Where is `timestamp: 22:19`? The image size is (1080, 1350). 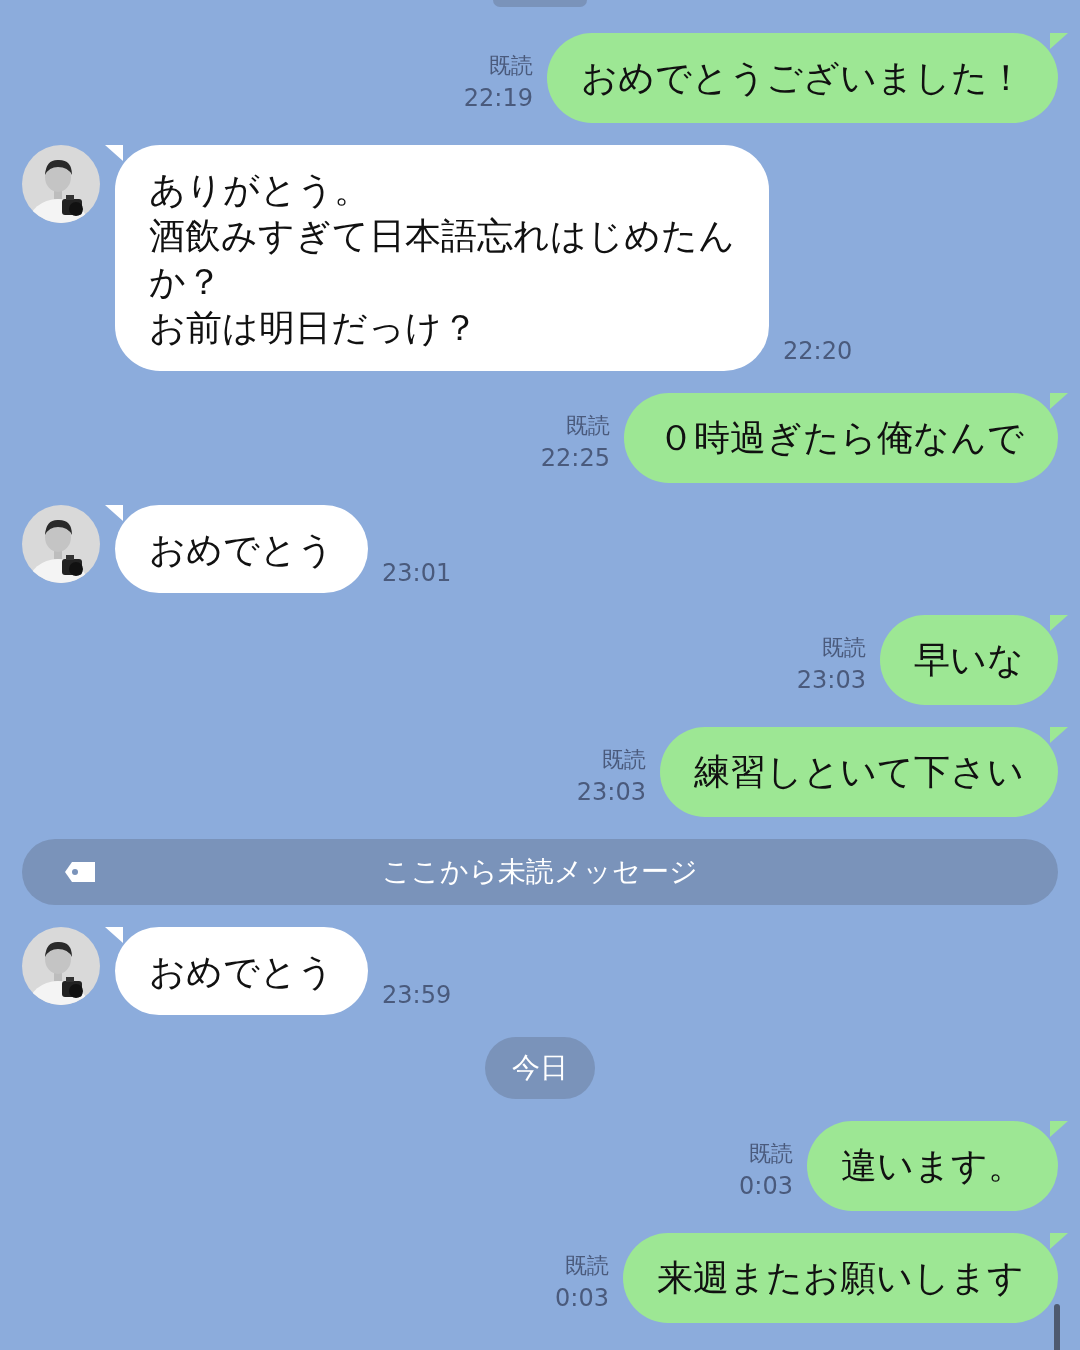
timestamp: 22:19 is located at coordinates (498, 98).